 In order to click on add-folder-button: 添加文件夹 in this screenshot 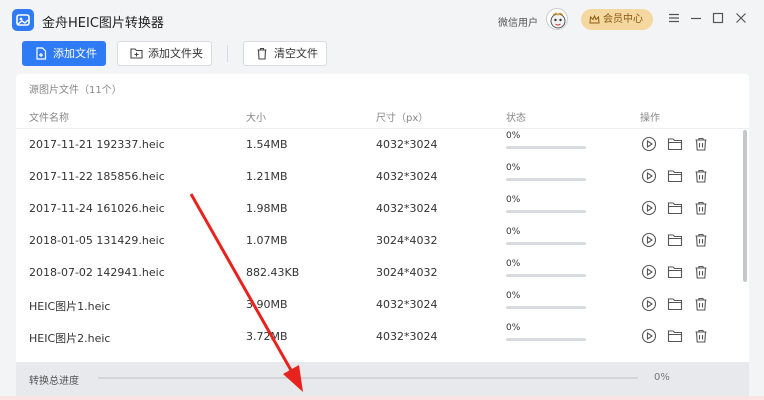, I will do `click(164, 53)`.